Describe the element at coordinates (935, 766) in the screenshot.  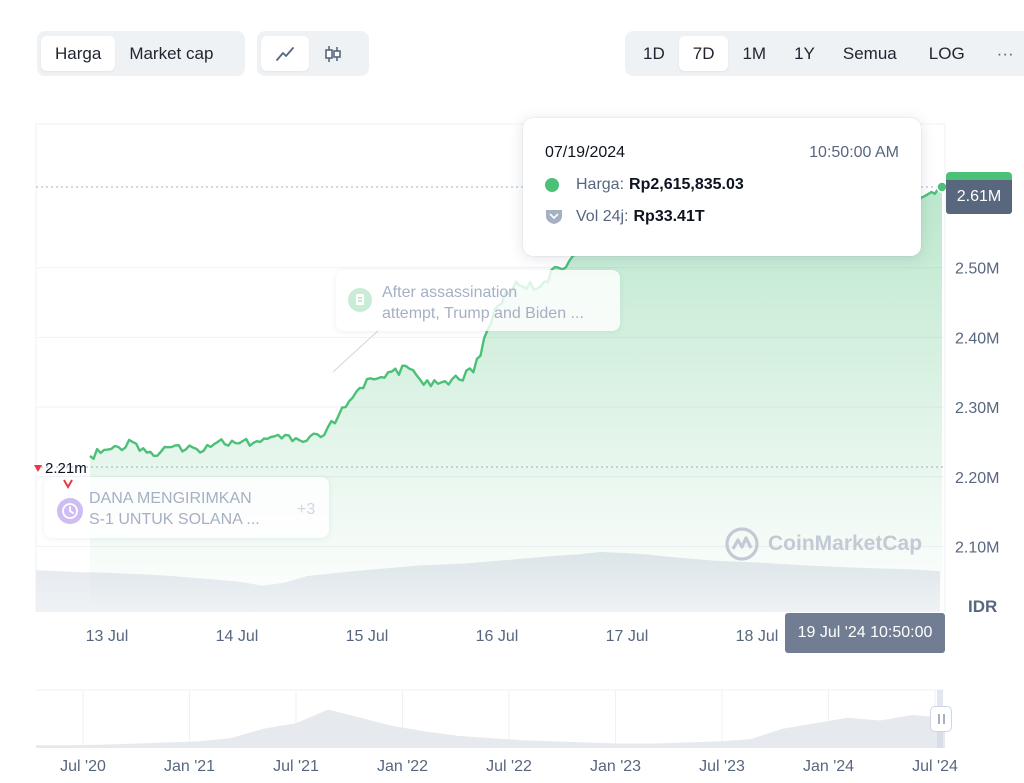
I see `navigator-x-tick-label: Jul '24` at that location.